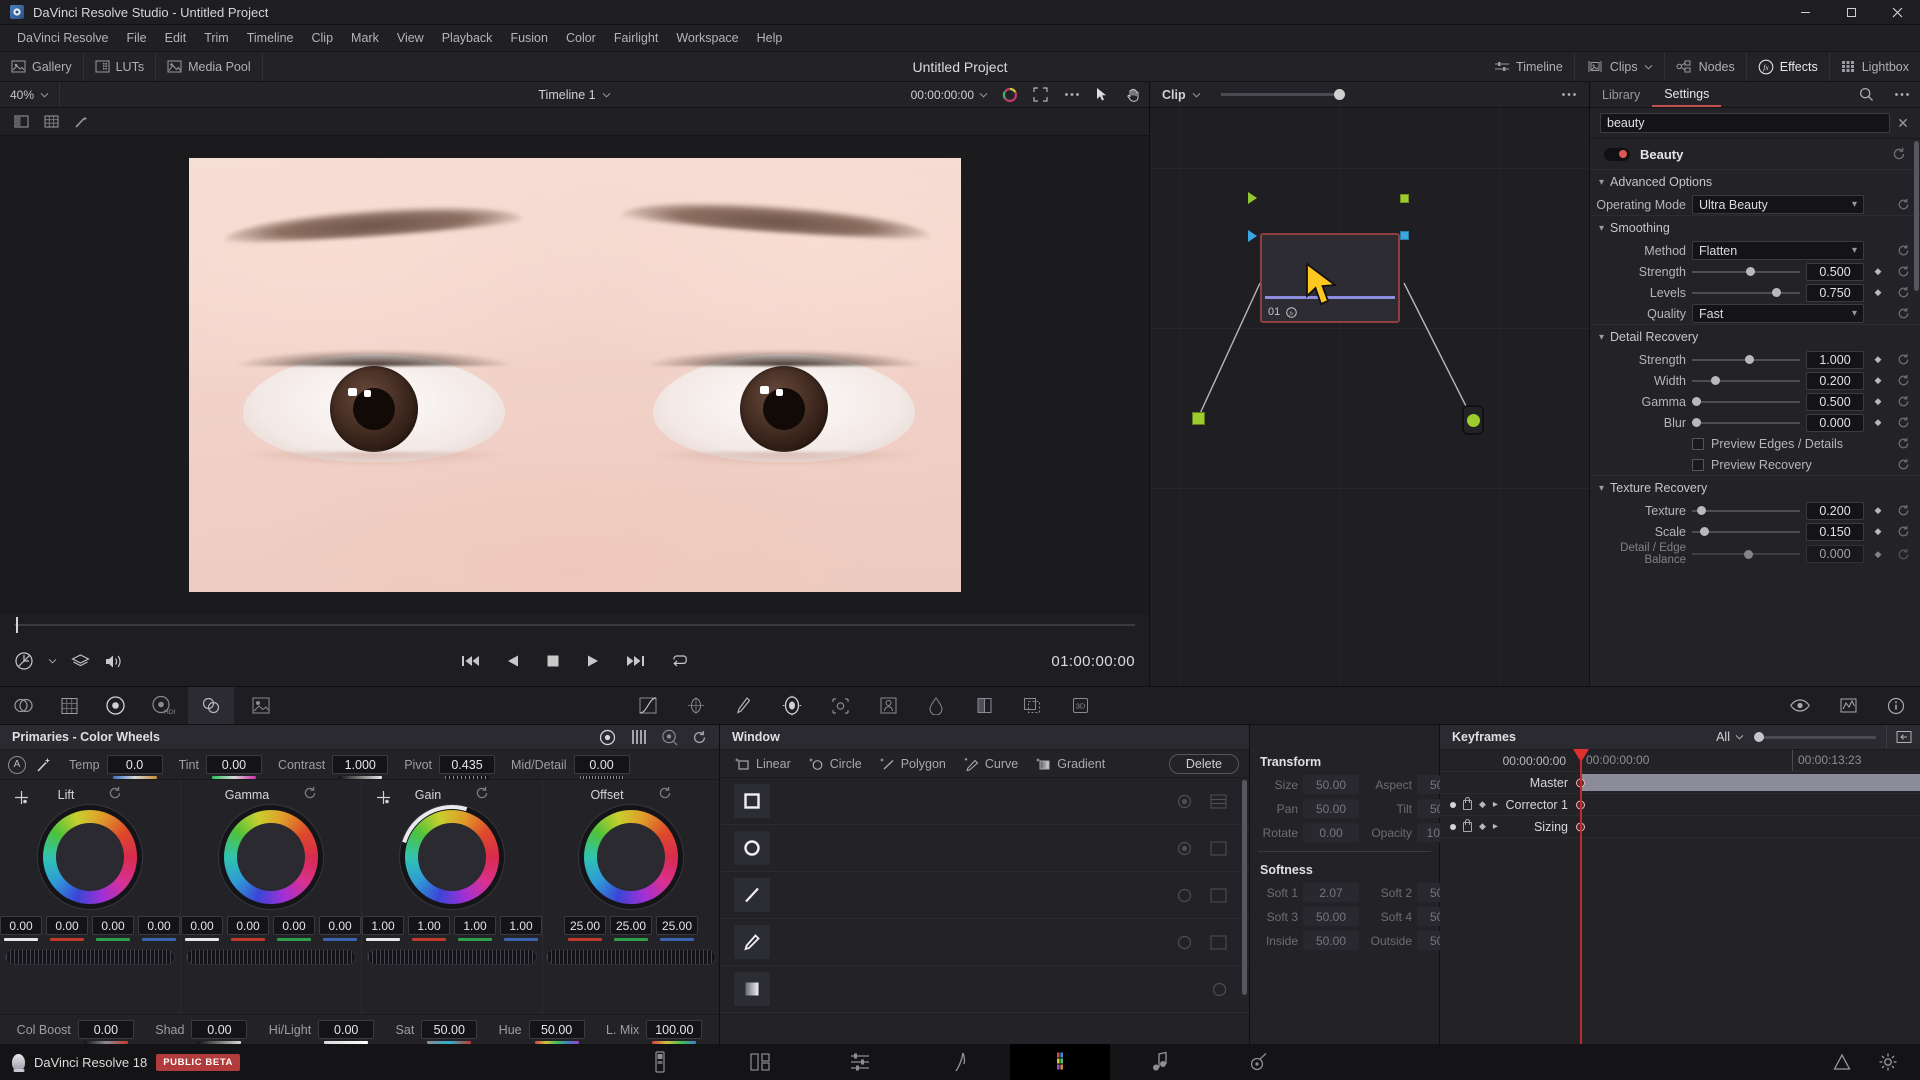  I want to click on stop-button, so click(553, 661).